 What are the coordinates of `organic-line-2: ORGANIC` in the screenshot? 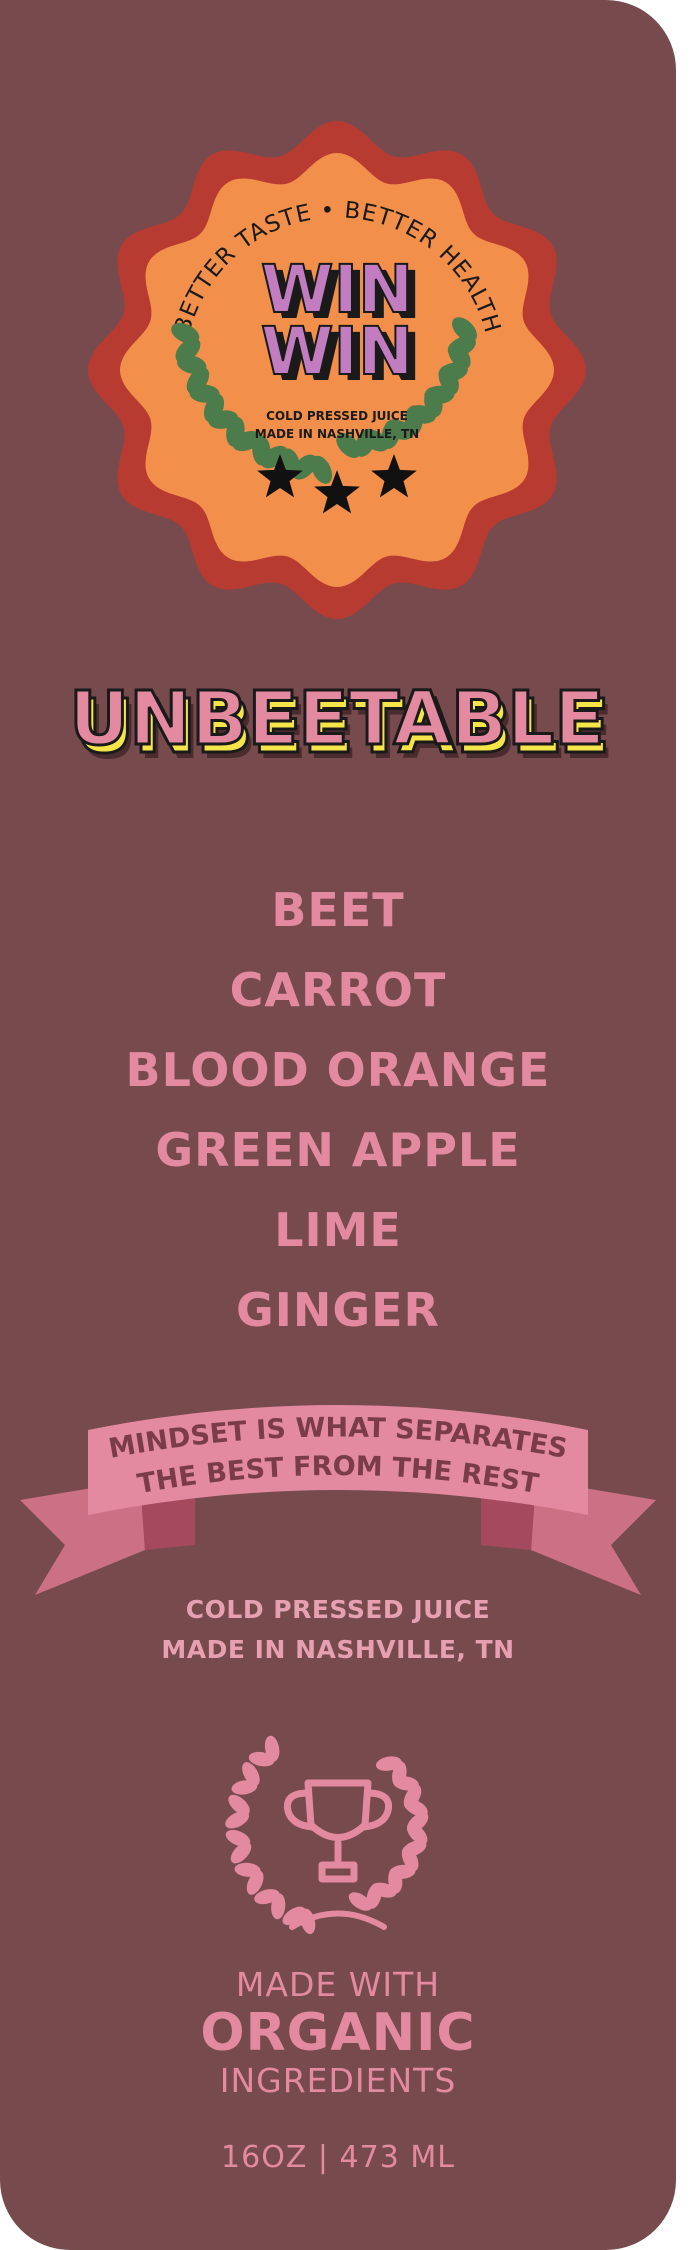 It's located at (338, 2033).